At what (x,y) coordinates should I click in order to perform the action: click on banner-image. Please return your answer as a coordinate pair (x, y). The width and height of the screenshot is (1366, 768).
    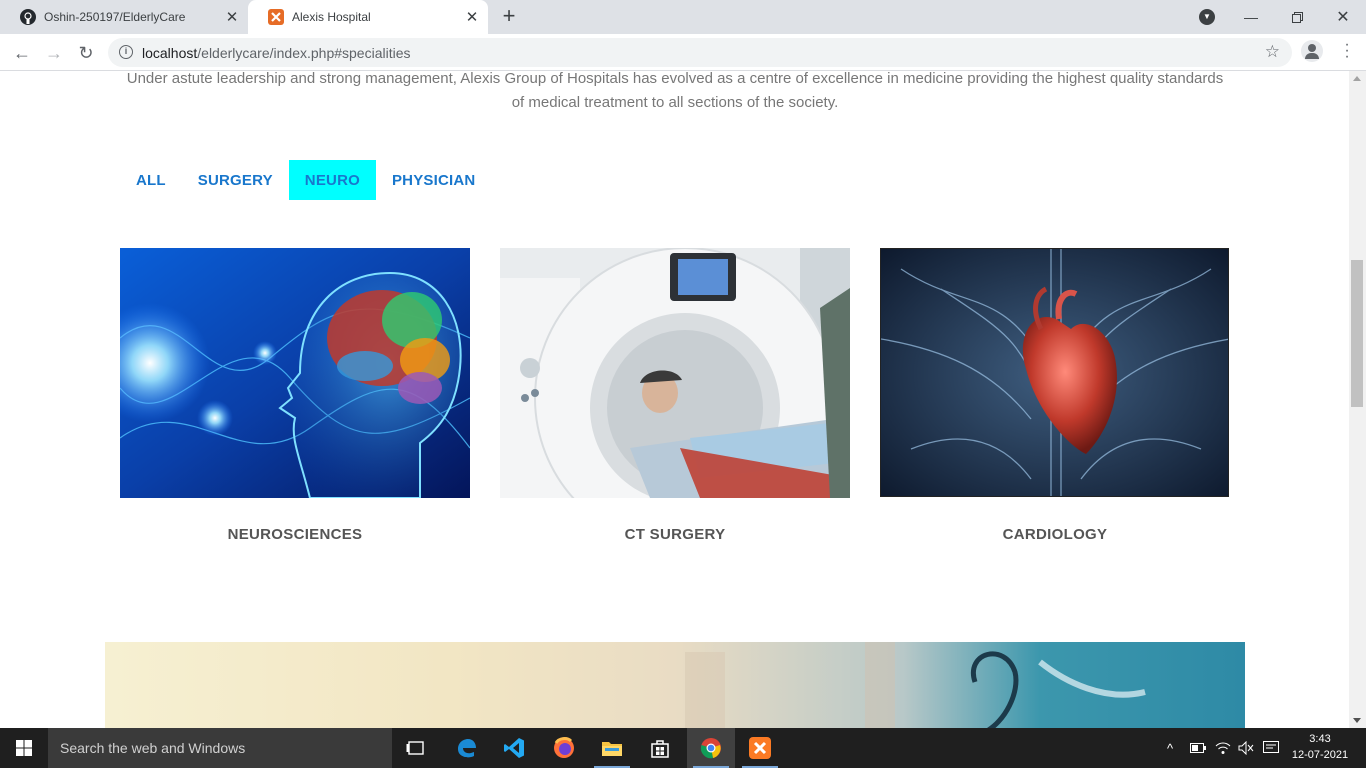
    Looking at the image, I should click on (675, 685).